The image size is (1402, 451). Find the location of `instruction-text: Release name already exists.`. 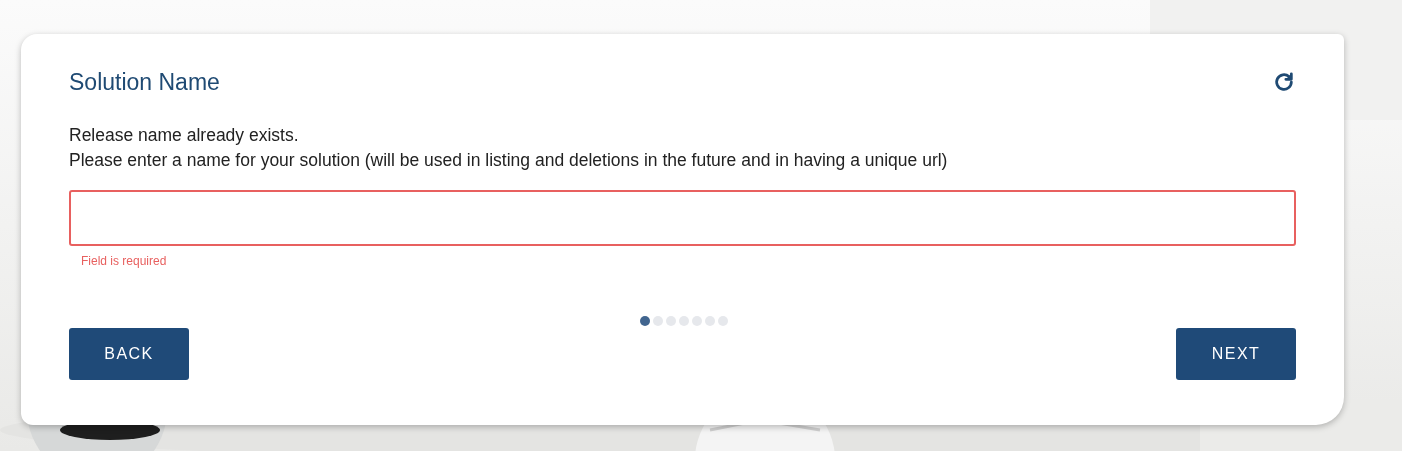

instruction-text: Release name already exists. is located at coordinates (184, 135).